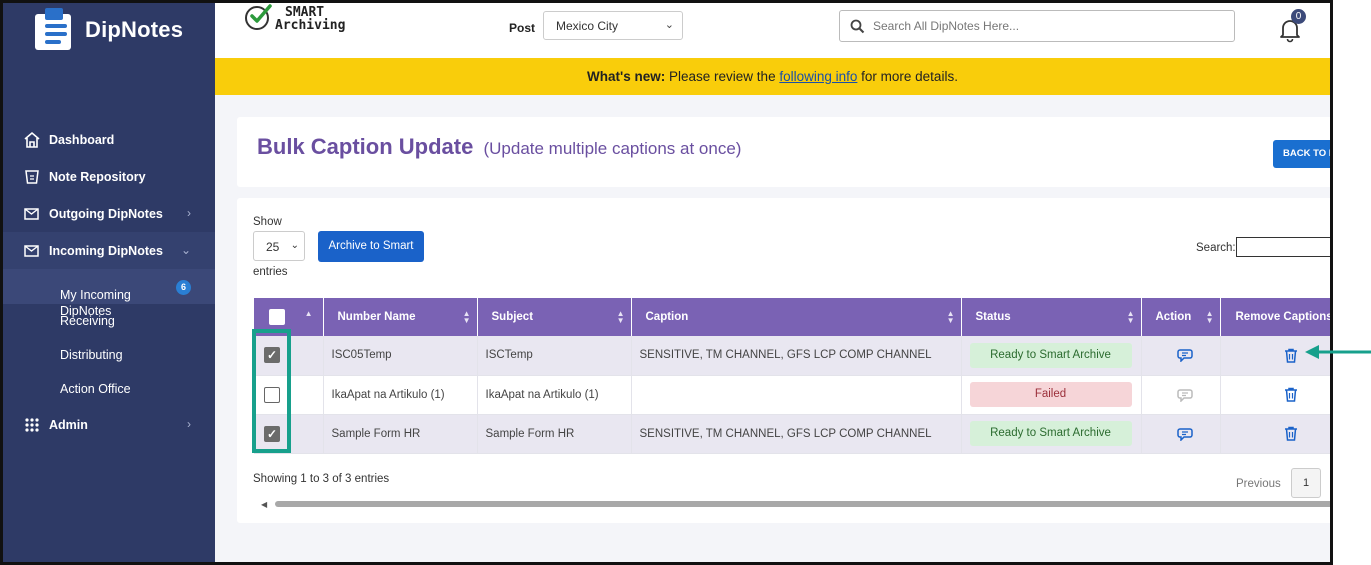  Describe the element at coordinates (371, 246) in the screenshot. I see `archive-to-smart-button: Archive to Smart` at that location.